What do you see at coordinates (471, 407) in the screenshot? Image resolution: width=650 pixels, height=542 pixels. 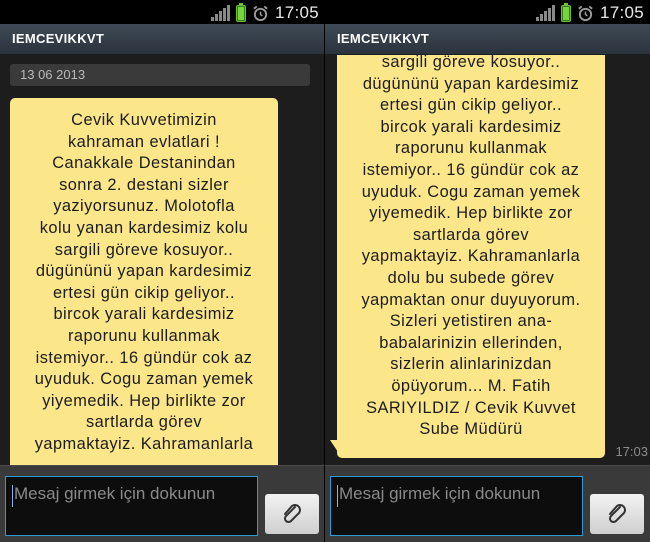 I see `message-line: SARIYILDIZ / Cevik Kuvvet` at bounding box center [471, 407].